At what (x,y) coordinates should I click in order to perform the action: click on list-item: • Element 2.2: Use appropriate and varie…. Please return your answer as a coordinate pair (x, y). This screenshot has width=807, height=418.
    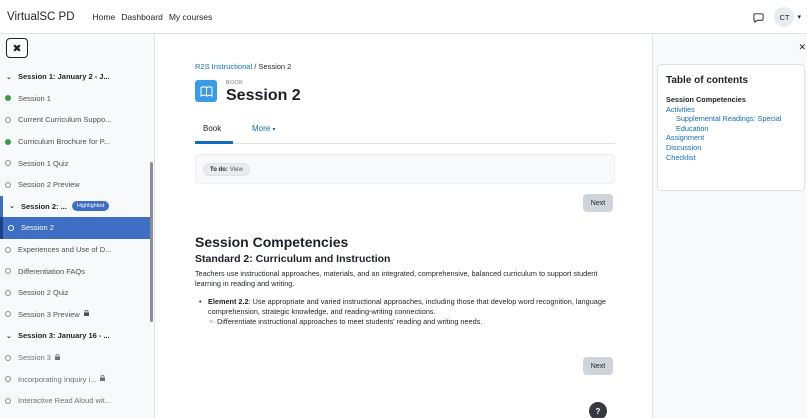
    Looking at the image, I should click on (410, 307).